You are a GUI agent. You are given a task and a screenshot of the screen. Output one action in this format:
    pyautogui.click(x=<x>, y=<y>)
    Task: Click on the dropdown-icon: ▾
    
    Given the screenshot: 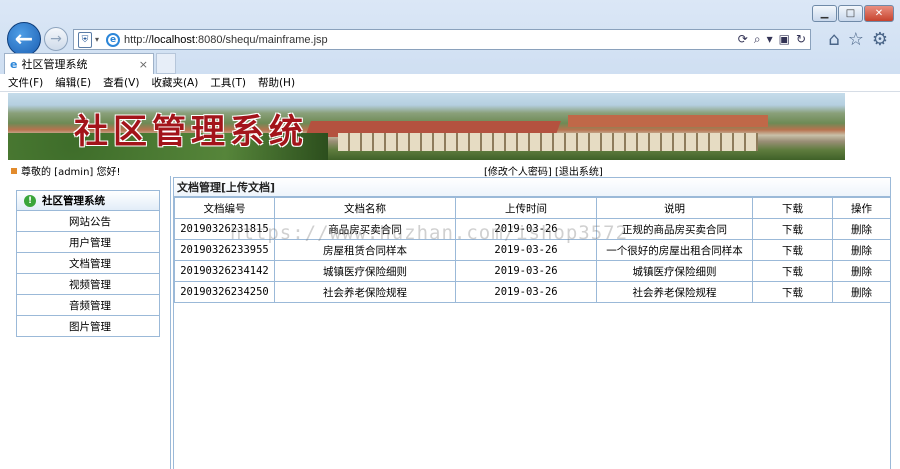 What is the action you would take?
    pyautogui.click(x=770, y=39)
    